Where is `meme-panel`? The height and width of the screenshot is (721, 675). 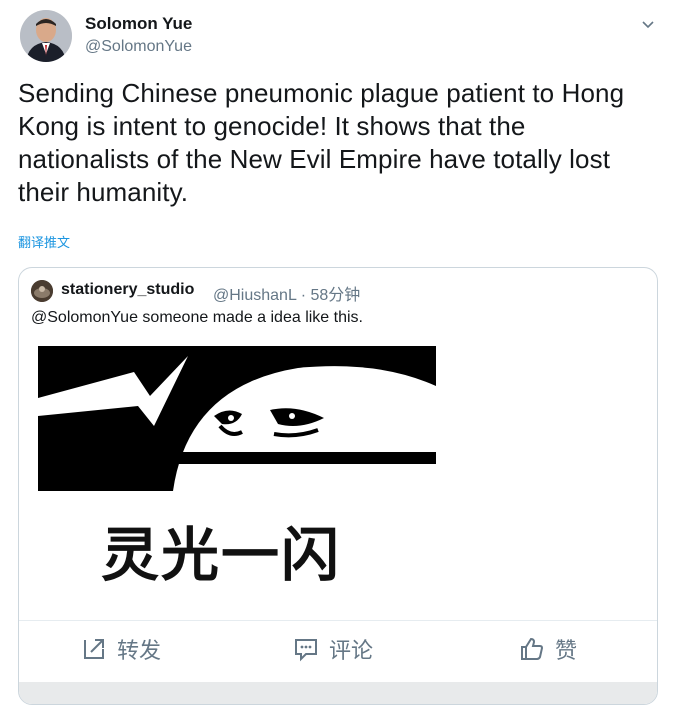 meme-panel is located at coordinates (237, 418).